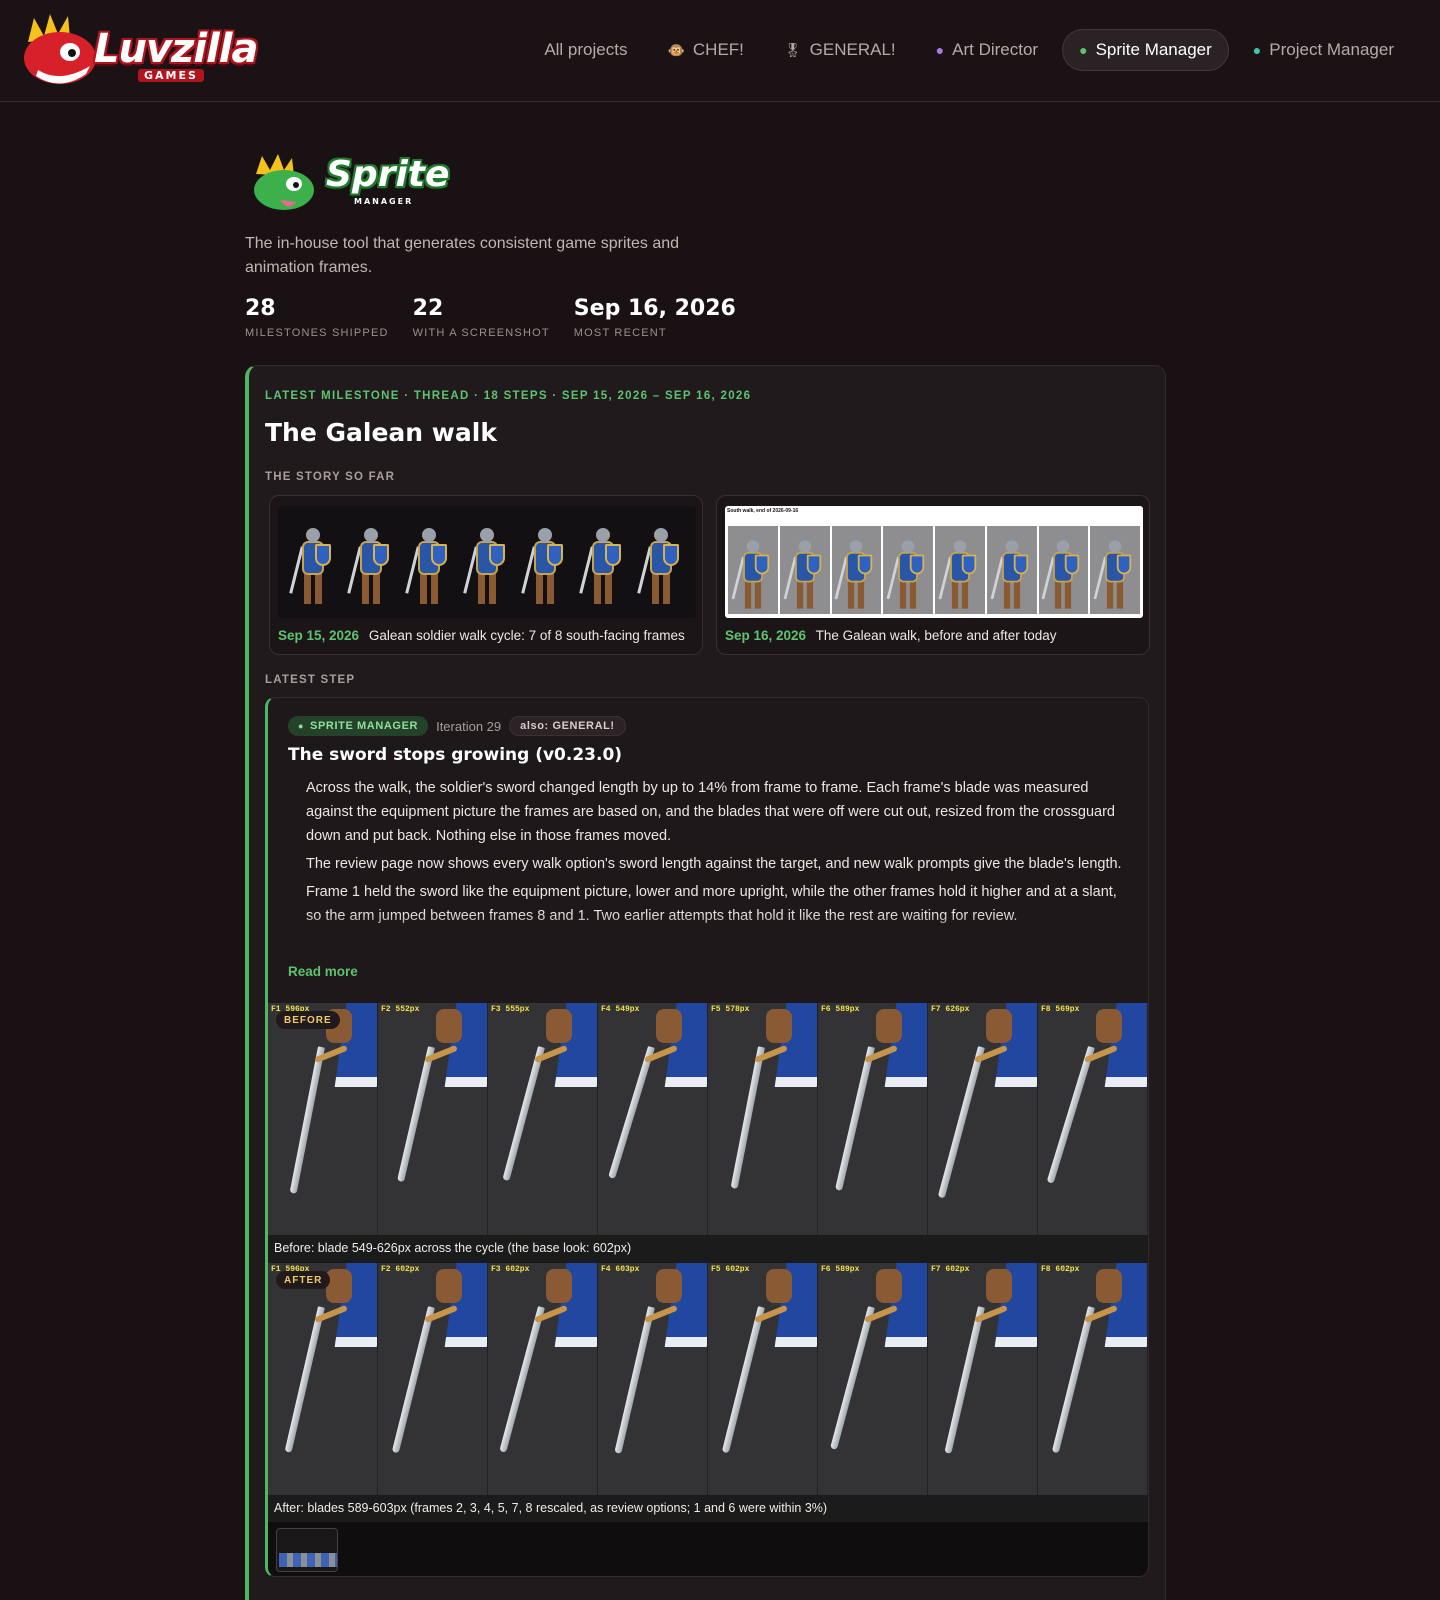 Image resolution: width=1440 pixels, height=1600 pixels. I want to click on sword-frame: F5 578px, so click(763, 1119).